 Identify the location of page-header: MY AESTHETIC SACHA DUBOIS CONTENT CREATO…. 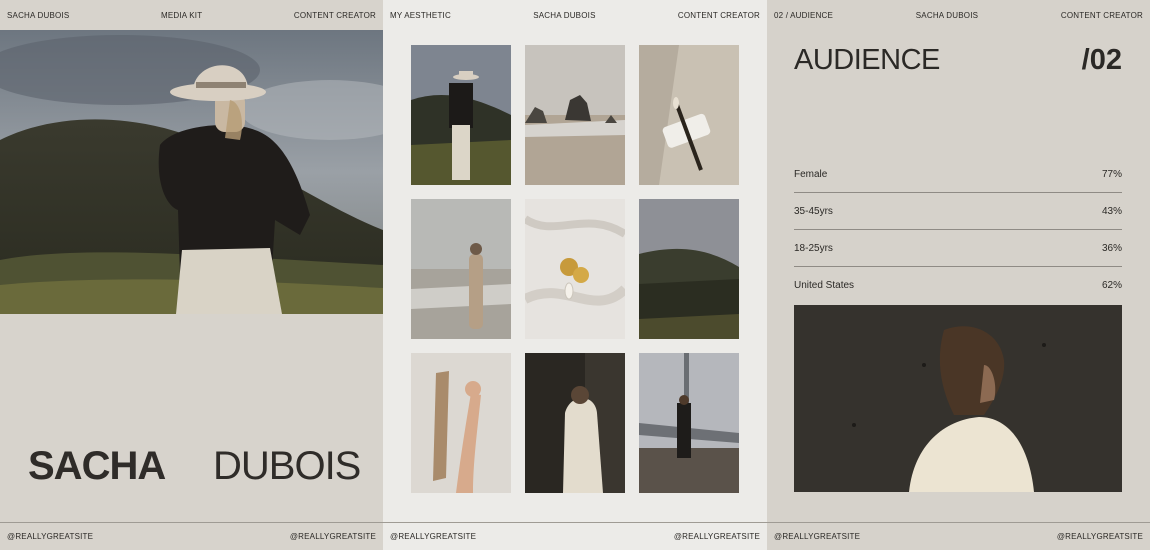
(575, 15).